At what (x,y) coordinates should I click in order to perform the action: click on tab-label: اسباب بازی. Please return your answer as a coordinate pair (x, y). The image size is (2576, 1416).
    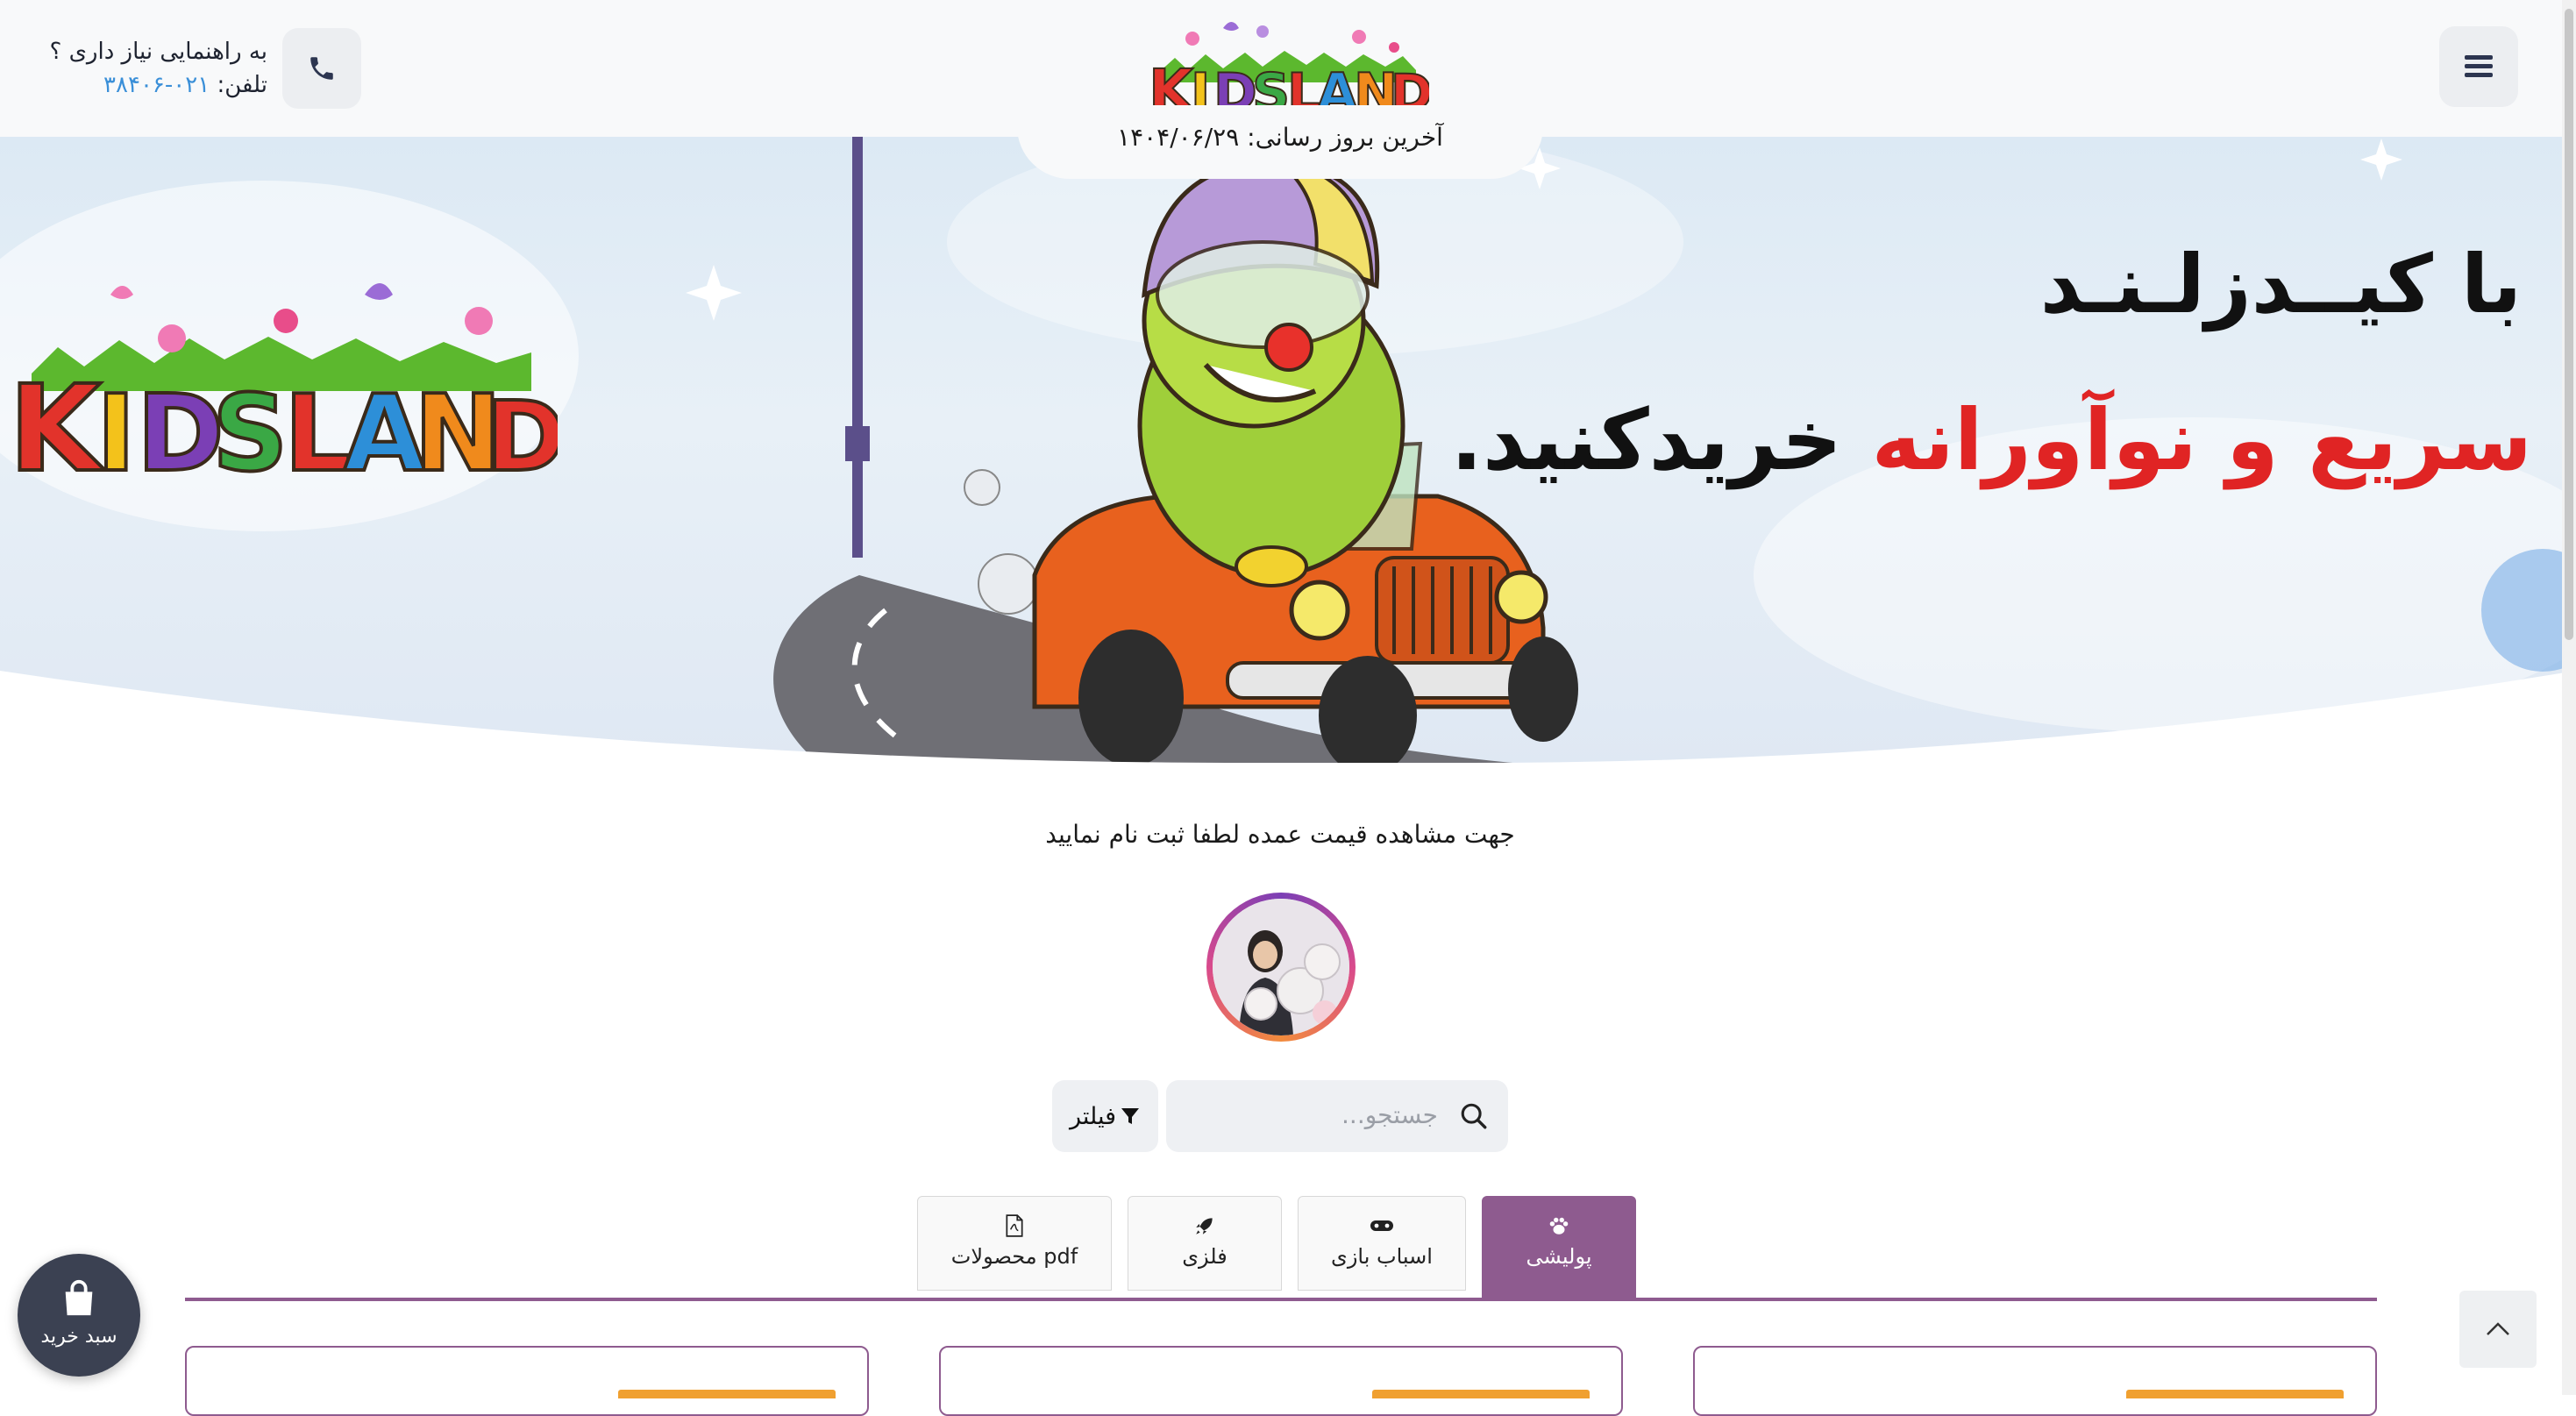
    Looking at the image, I should click on (1382, 1256).